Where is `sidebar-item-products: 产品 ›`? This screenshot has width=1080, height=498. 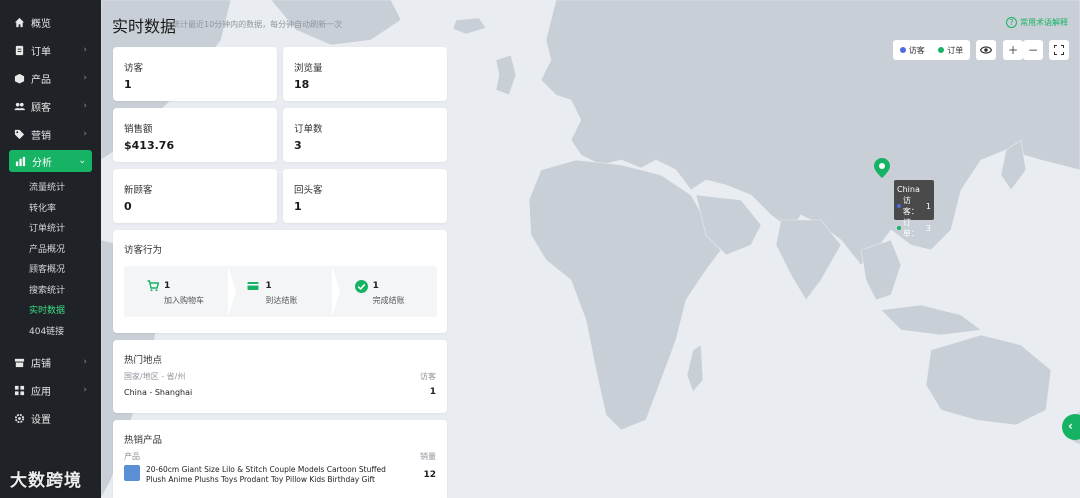
sidebar-item-products: 产品 › is located at coordinates (50, 78).